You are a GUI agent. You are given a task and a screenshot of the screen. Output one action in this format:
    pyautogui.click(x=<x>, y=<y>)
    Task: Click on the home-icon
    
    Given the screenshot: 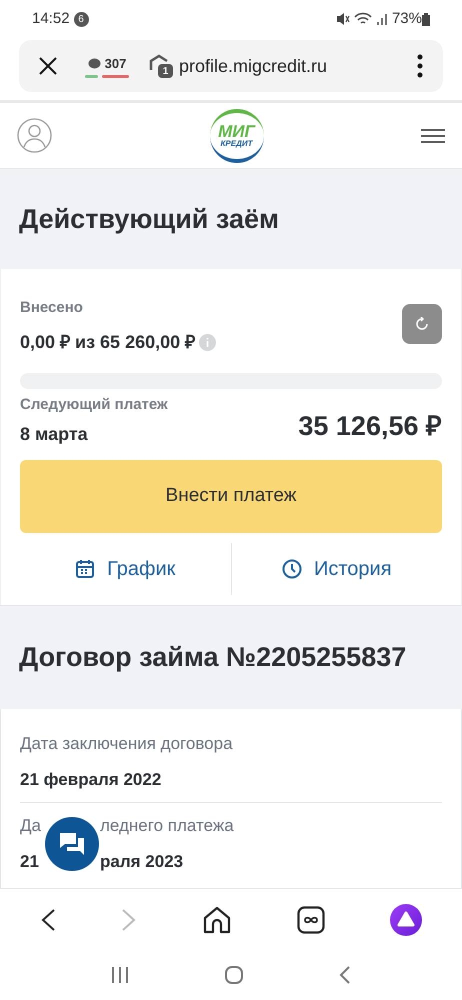 What is the action you would take?
    pyautogui.click(x=217, y=920)
    